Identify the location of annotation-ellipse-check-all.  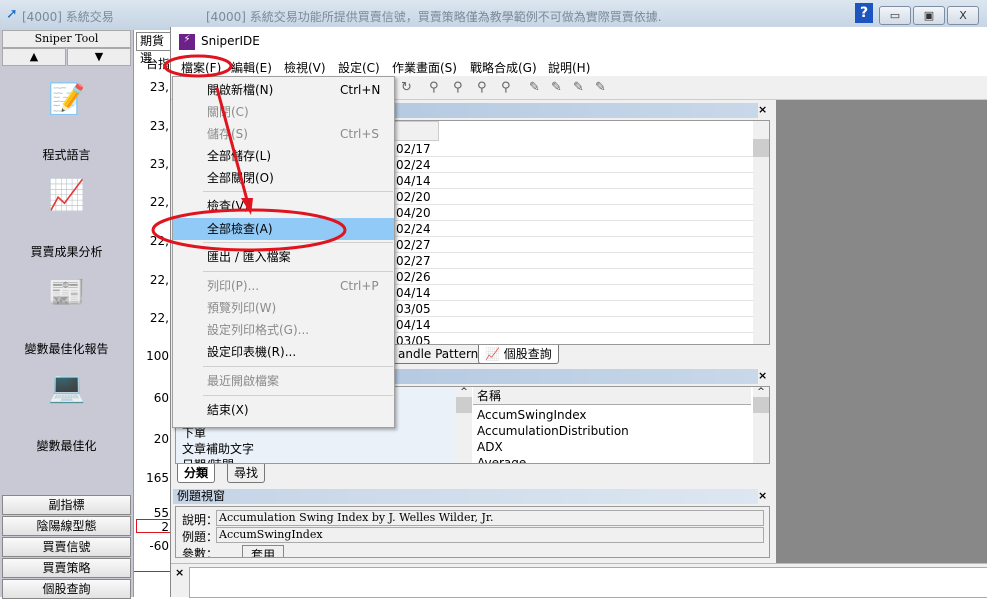
(249, 230).